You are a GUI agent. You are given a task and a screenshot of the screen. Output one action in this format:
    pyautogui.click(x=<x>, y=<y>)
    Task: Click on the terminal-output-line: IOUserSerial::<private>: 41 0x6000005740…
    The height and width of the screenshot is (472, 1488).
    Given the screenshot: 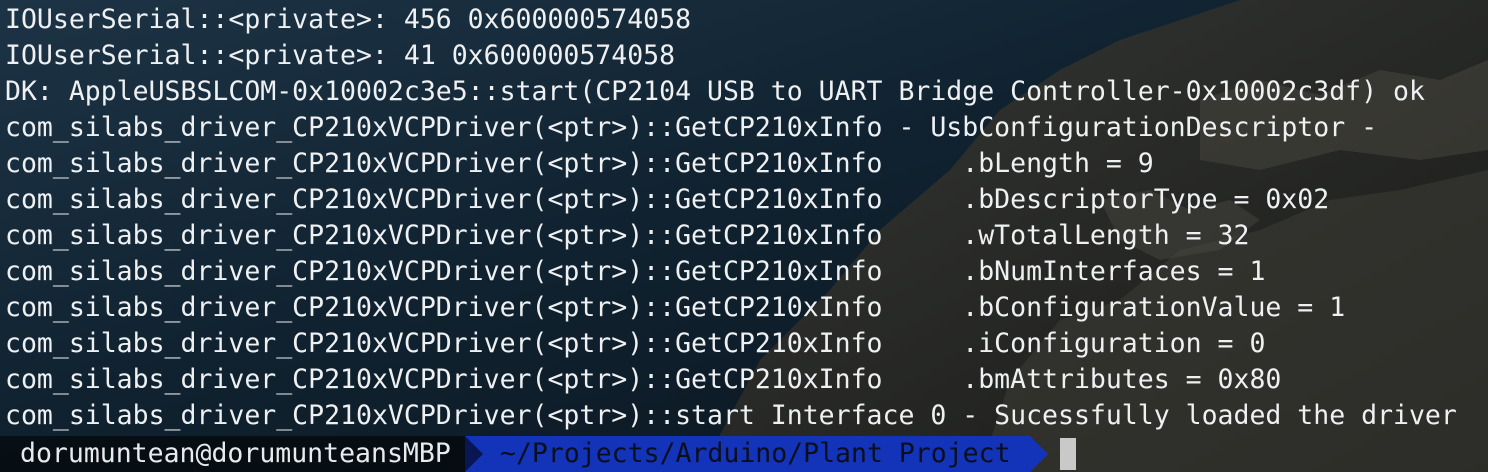 What is the action you would take?
    pyautogui.click(x=340, y=55)
    